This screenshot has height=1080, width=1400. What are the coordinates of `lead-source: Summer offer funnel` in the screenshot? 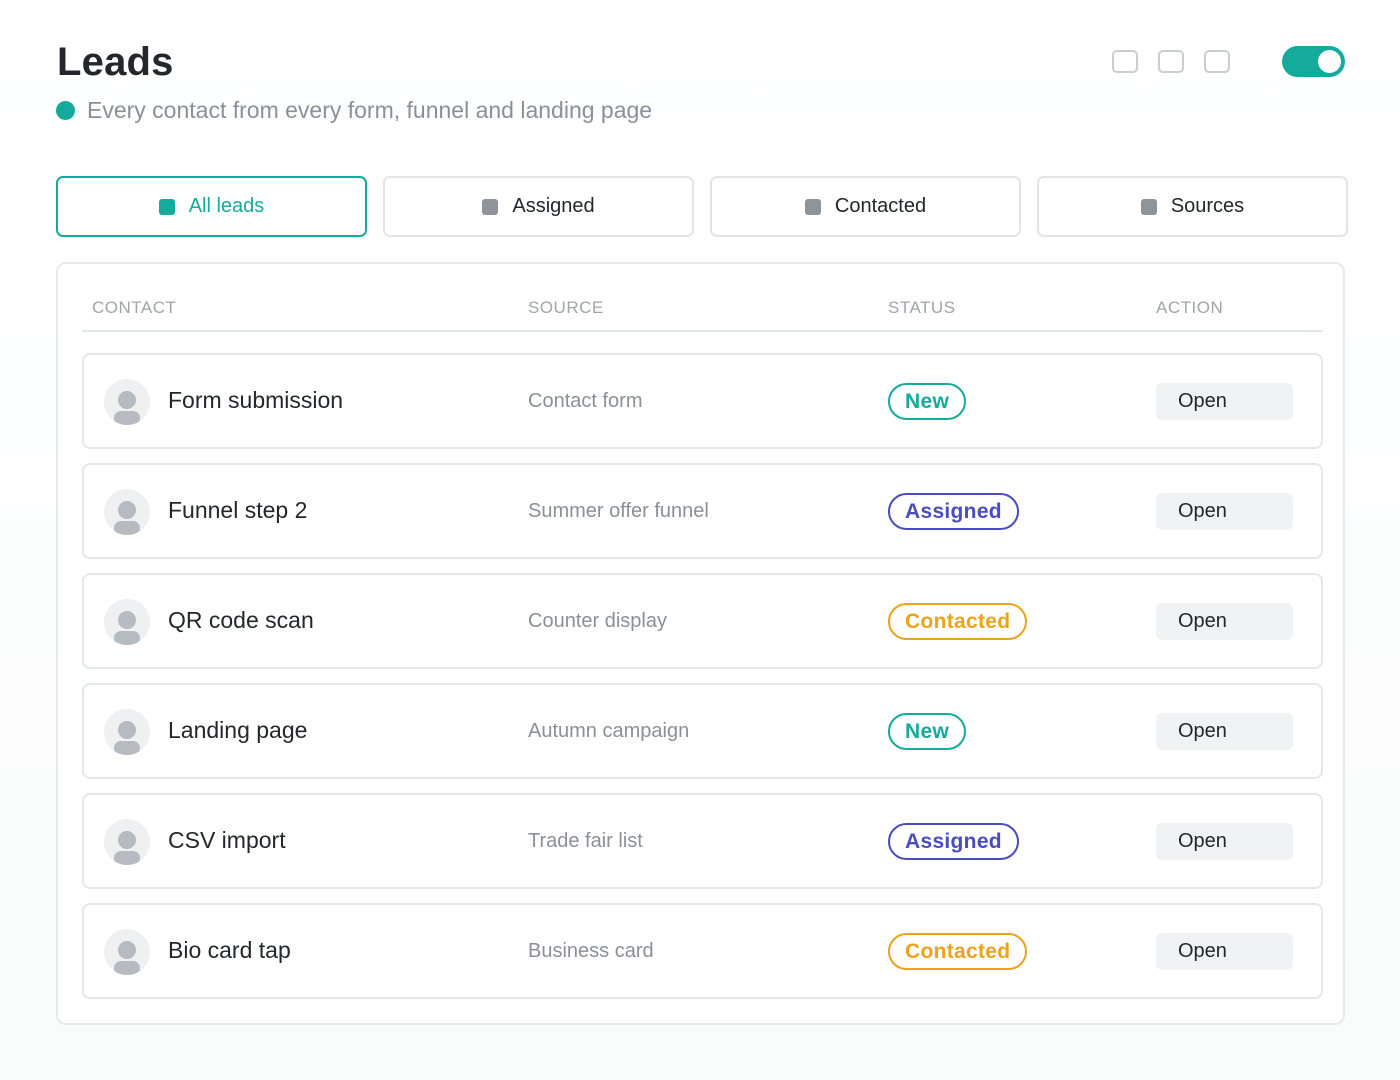 It's located at (618, 511).